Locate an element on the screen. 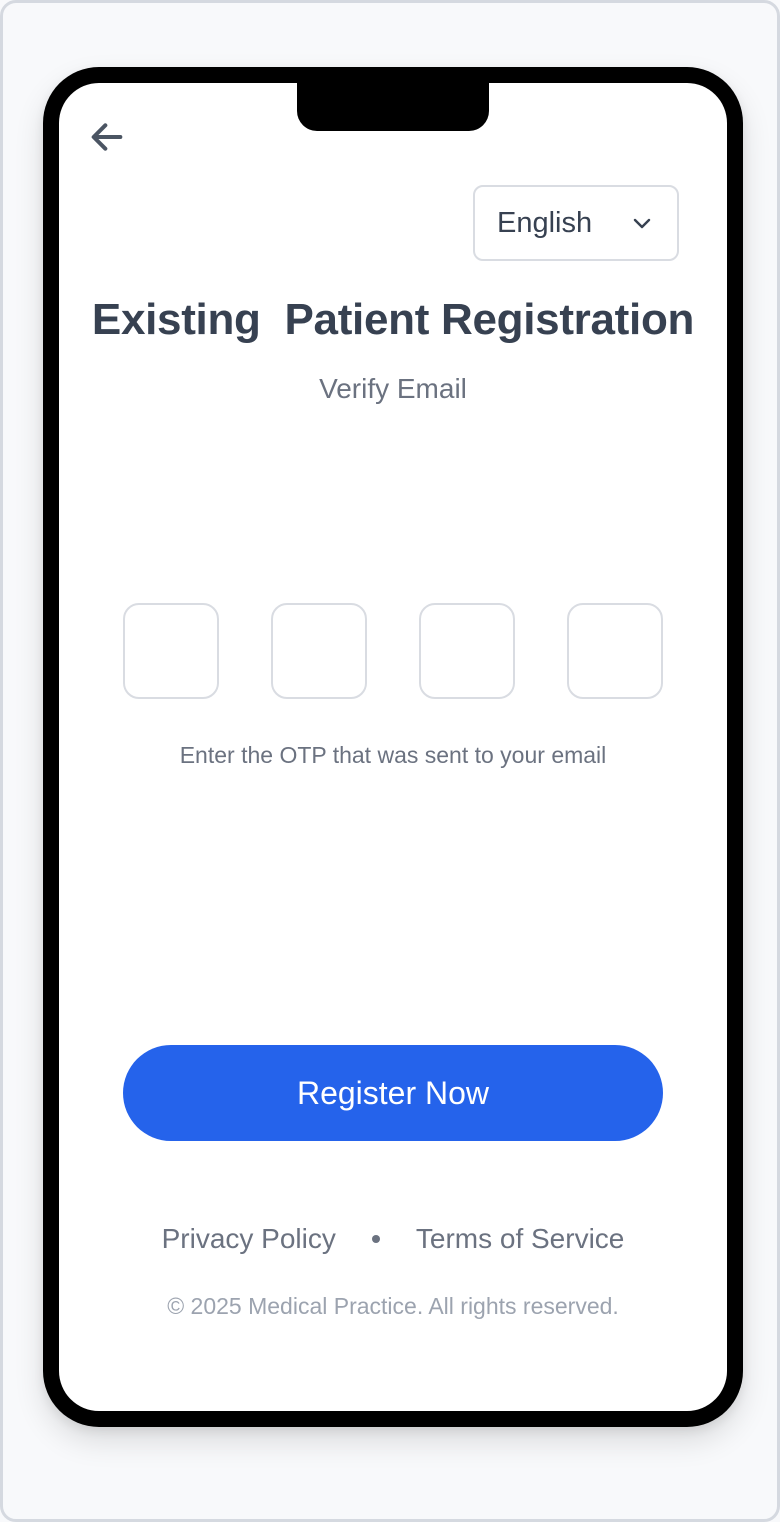 This screenshot has width=780, height=1522. back-button is located at coordinates (107, 137).